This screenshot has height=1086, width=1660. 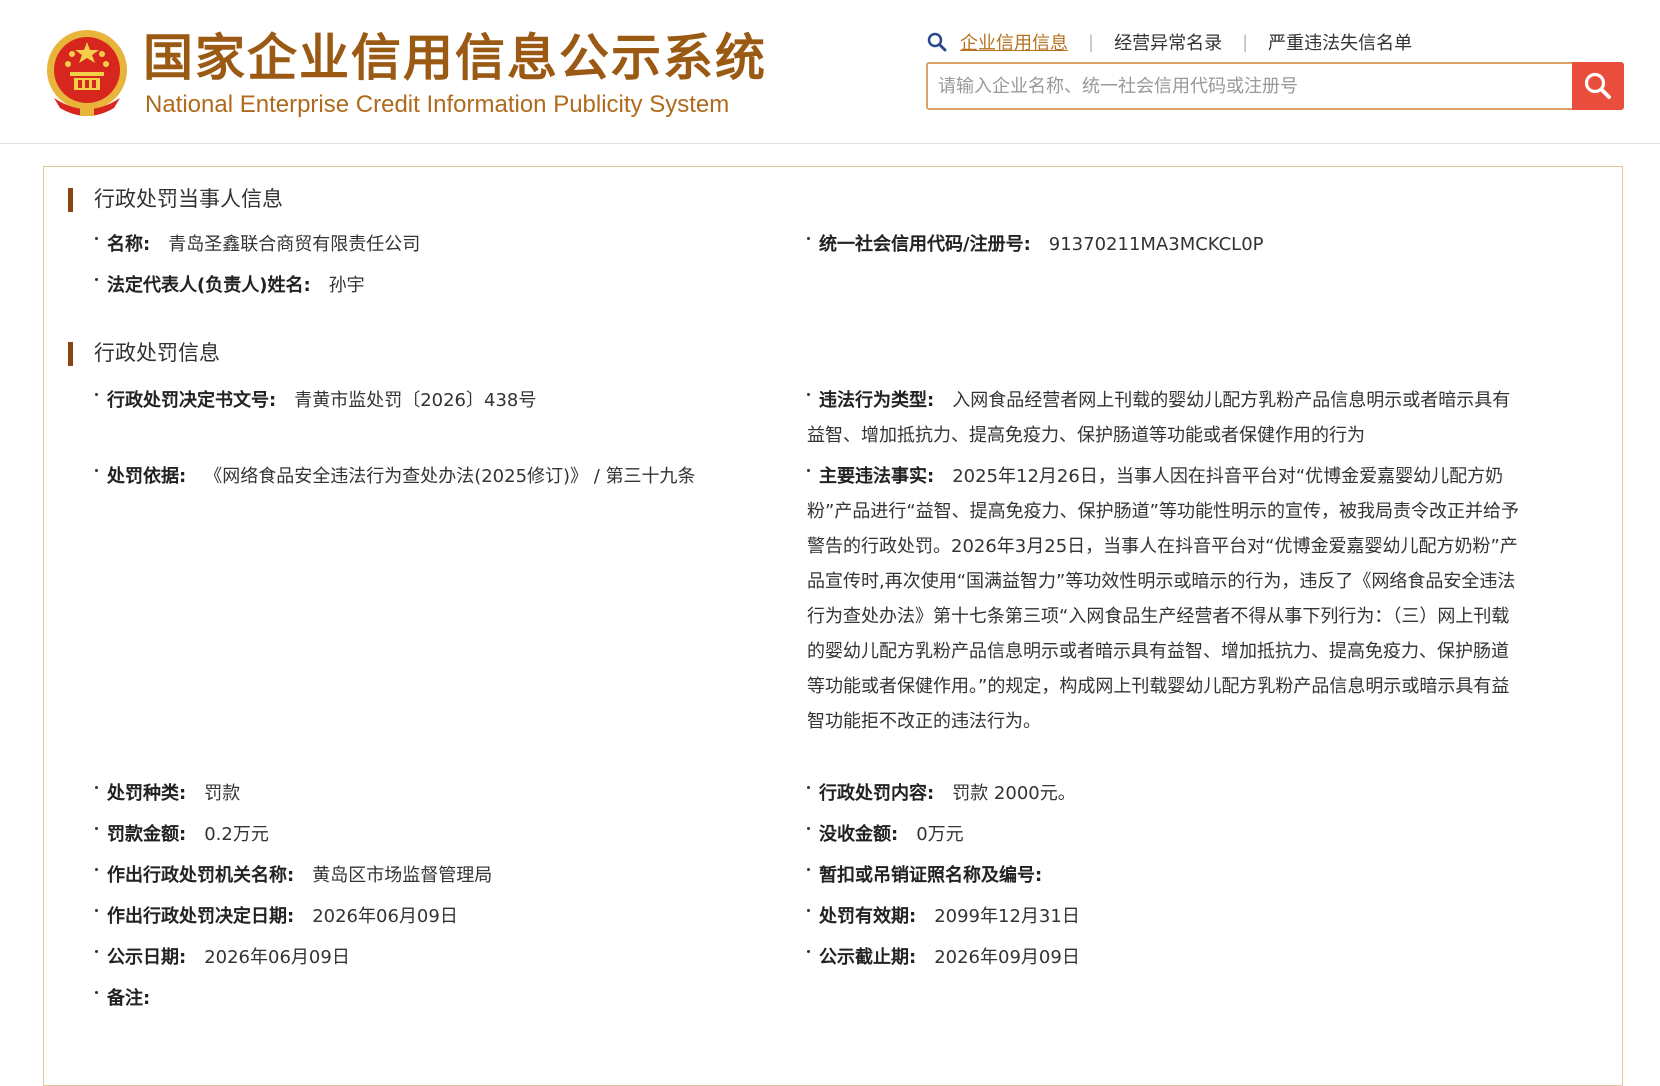 I want to click on nav-abnormal-list: 经营异常名录, so click(x=1168, y=42).